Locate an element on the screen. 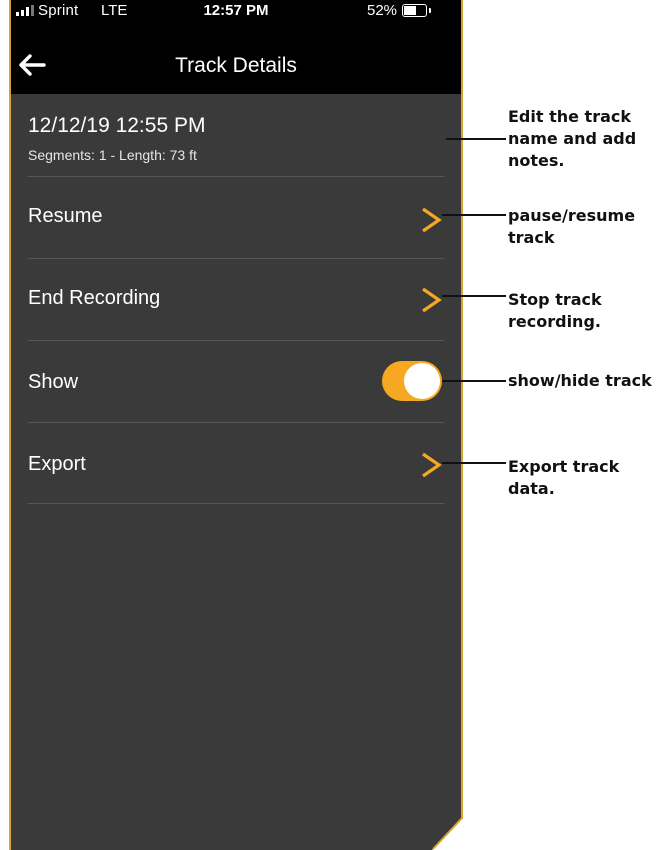  annotation-end: Stop track recording. is located at coordinates (555, 310).